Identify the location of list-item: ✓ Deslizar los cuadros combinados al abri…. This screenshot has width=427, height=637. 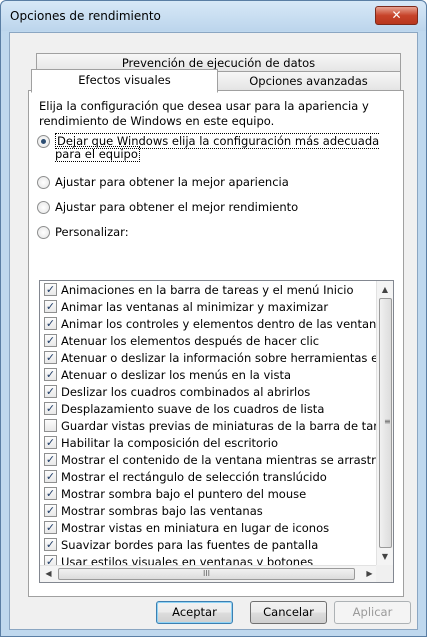
(209, 392).